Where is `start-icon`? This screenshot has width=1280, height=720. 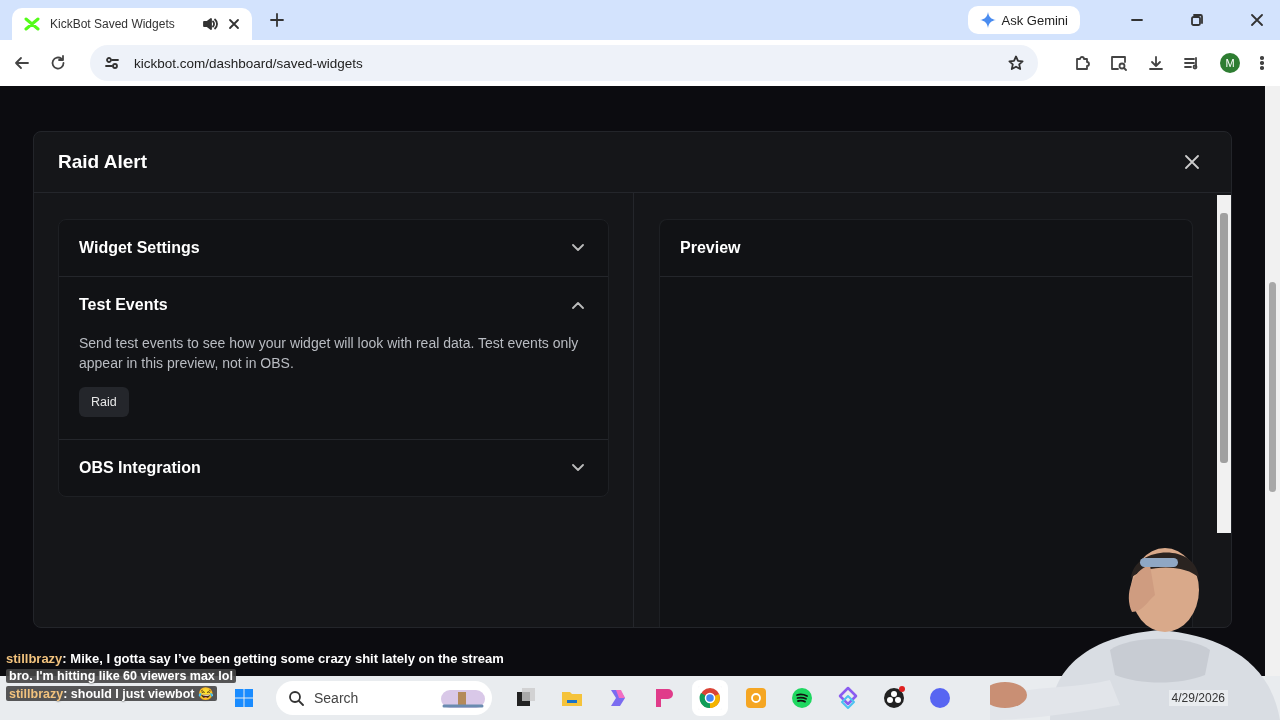
start-icon is located at coordinates (244, 698).